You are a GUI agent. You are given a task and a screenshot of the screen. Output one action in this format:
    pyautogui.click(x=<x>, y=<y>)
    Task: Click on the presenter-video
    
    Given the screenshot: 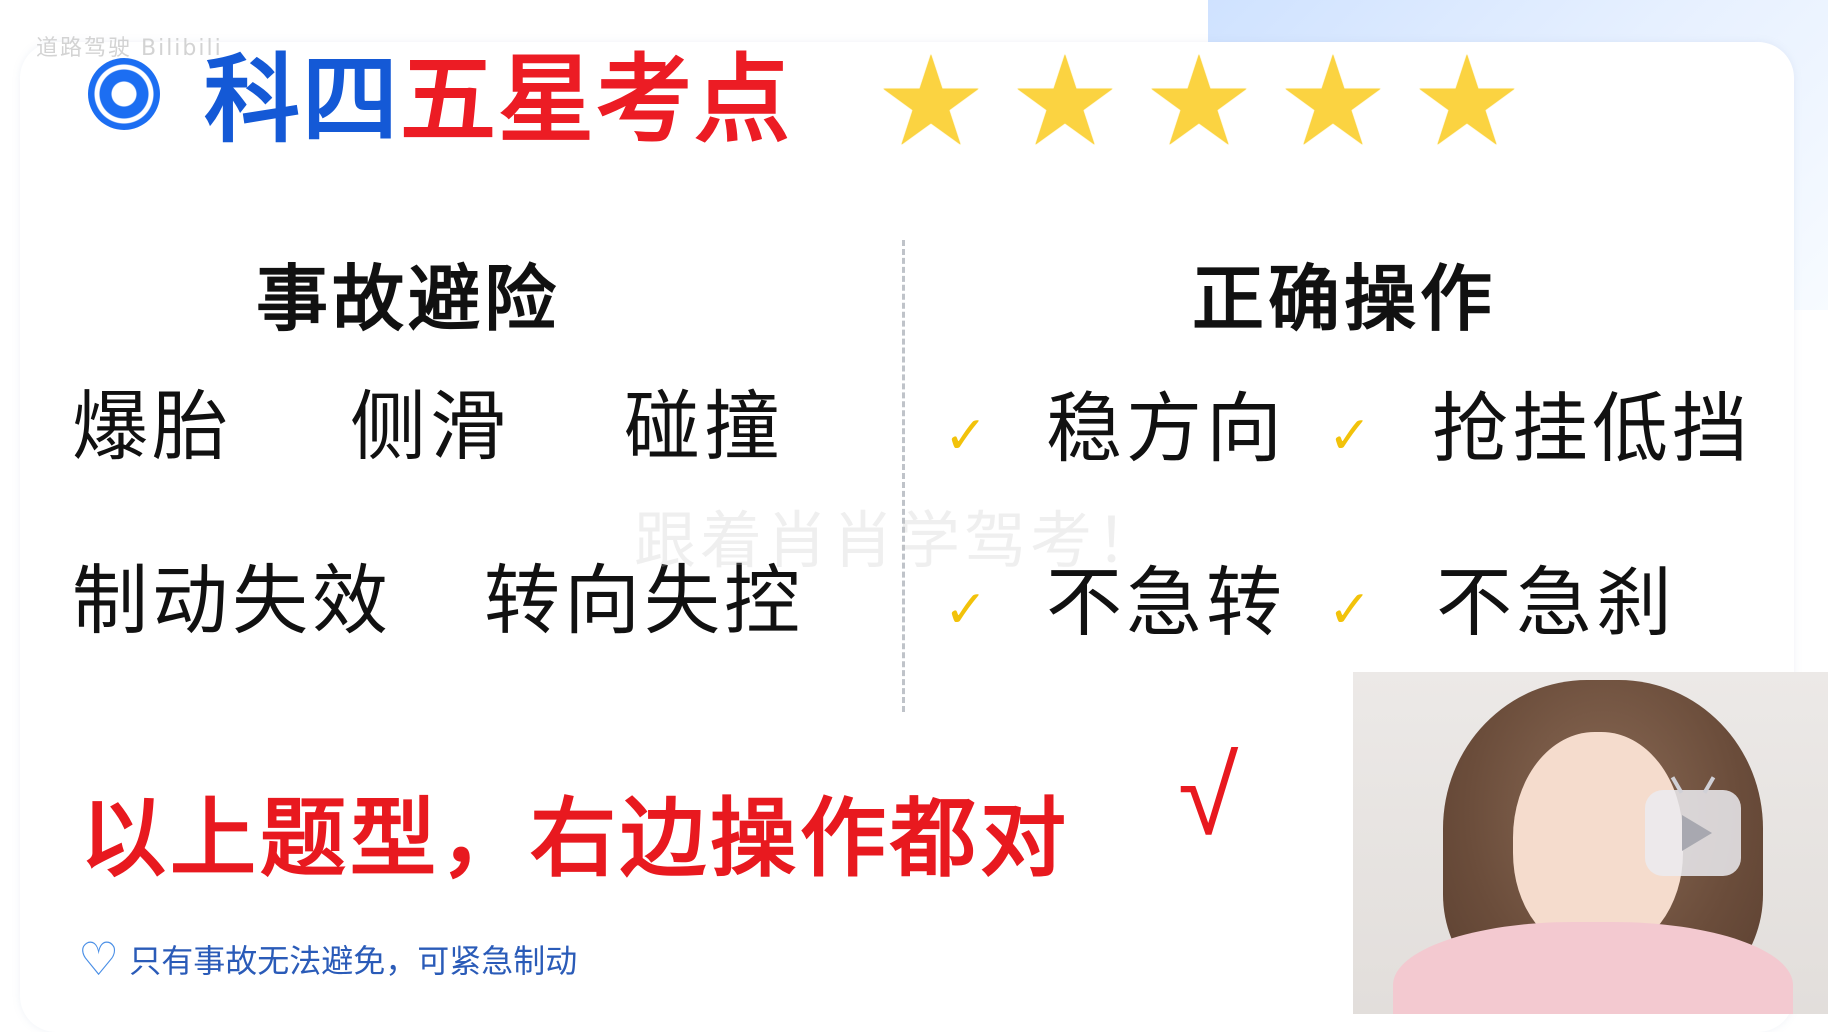 What is the action you would take?
    pyautogui.click(x=1590, y=843)
    